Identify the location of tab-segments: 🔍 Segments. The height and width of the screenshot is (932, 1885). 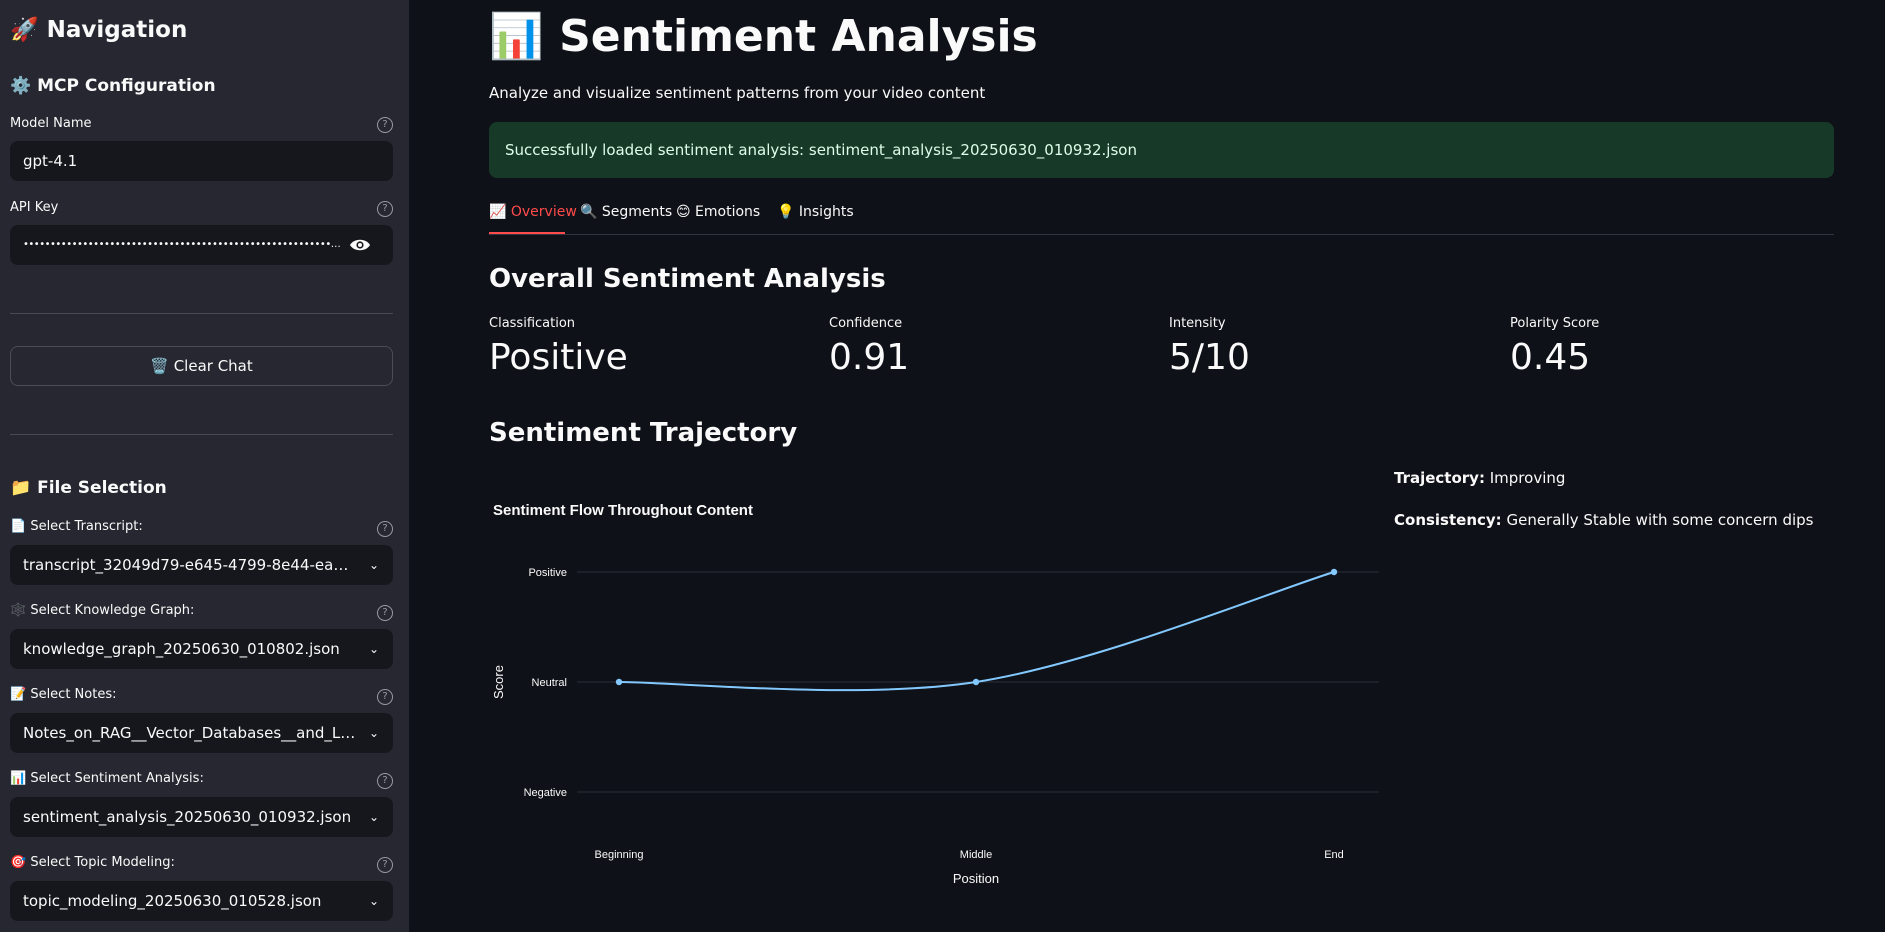
(626, 212).